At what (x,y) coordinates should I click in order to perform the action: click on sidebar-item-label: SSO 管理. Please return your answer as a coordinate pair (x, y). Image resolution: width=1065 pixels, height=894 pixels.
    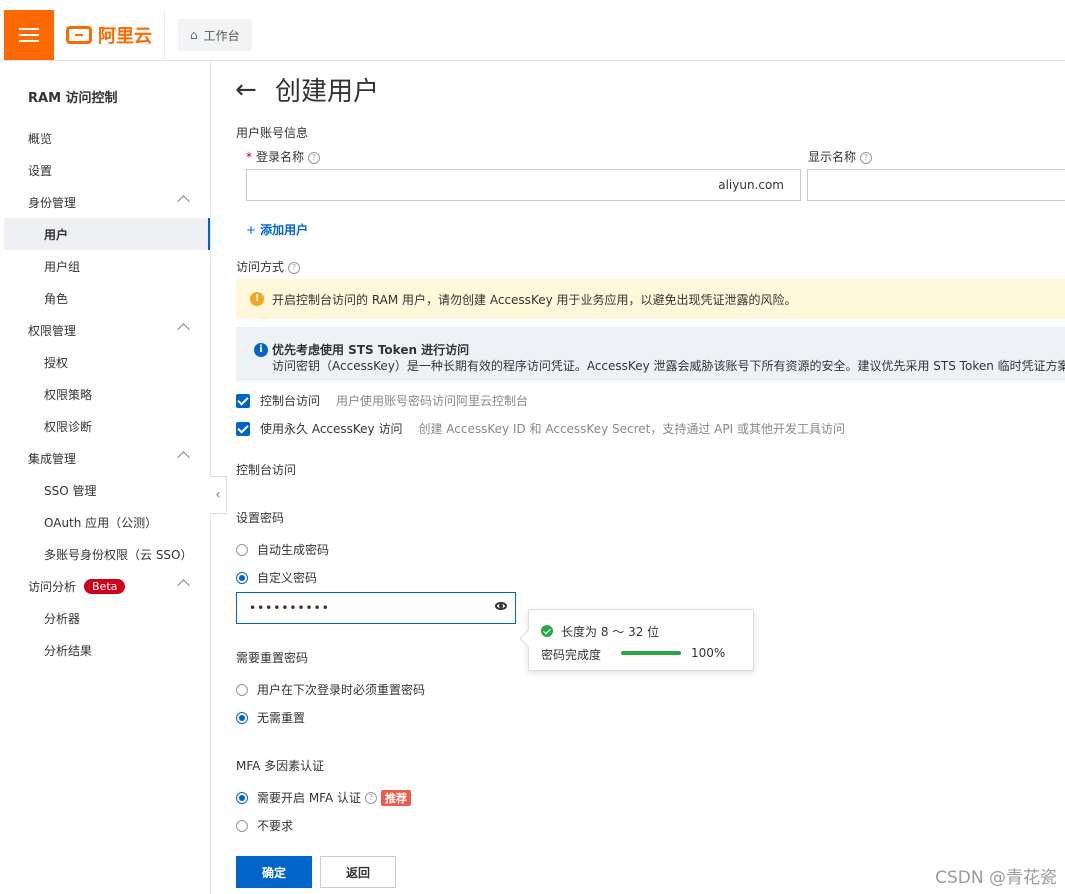
    Looking at the image, I should click on (70, 490).